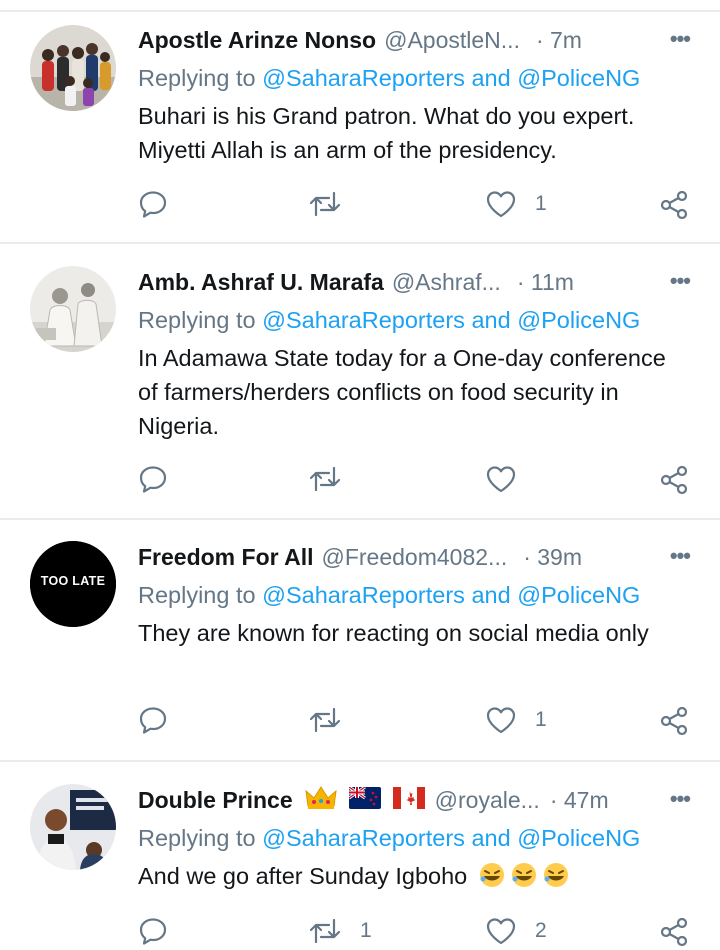 This screenshot has width=720, height=950. I want to click on timestamp: · 39m, so click(552, 557).